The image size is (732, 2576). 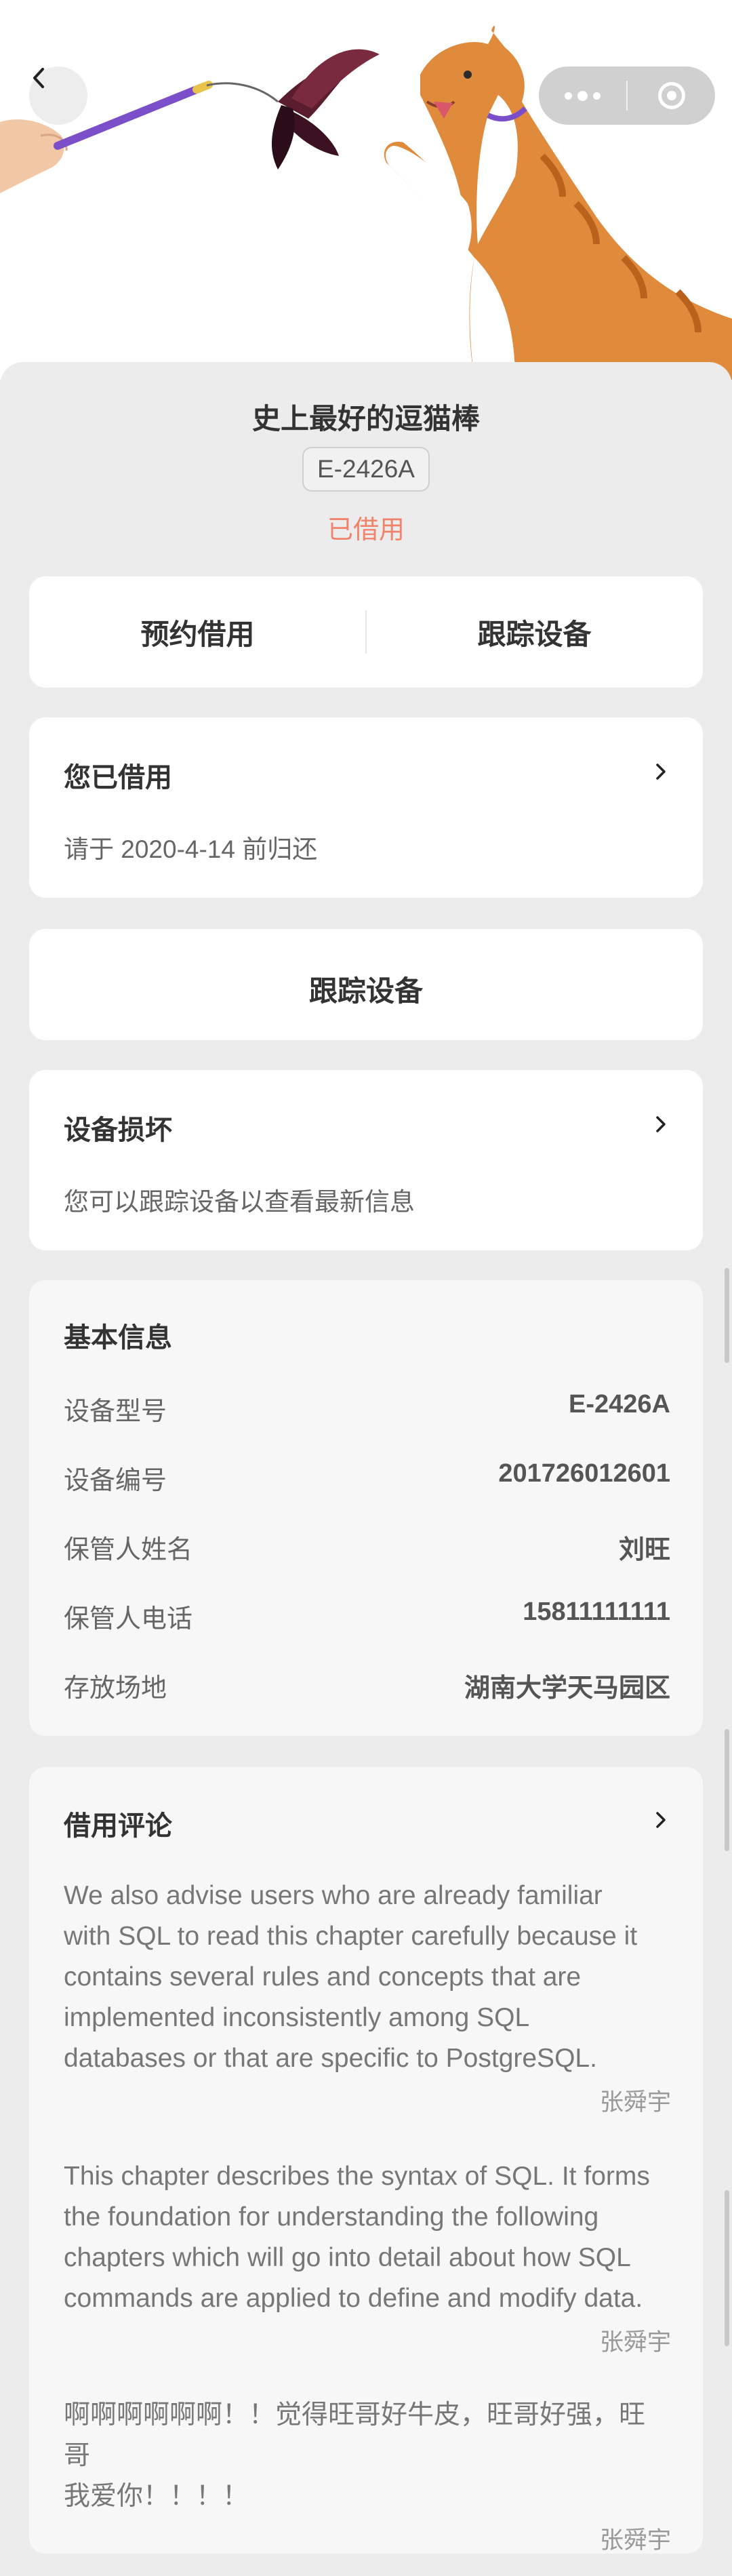 I want to click on info-row-model: 设备型号 E-2426A, so click(x=367, y=1408).